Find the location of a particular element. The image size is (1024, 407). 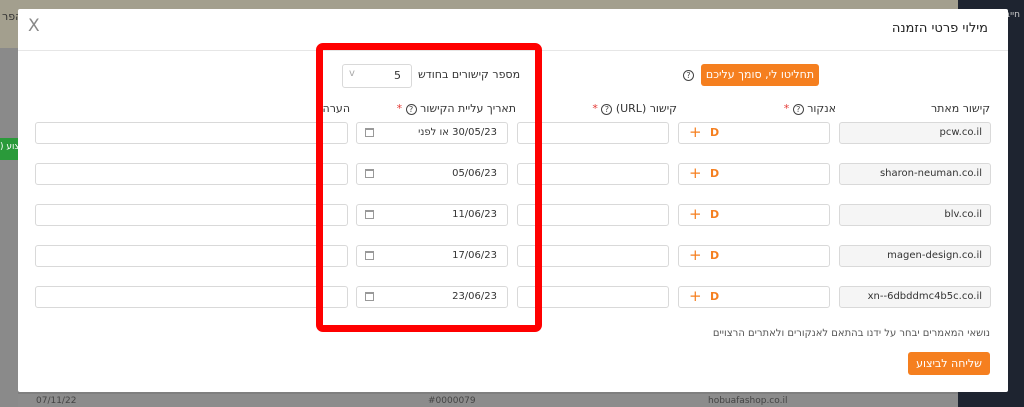

decide-for-me-button: תחליטו לי, סומך עליכם is located at coordinates (760, 75).